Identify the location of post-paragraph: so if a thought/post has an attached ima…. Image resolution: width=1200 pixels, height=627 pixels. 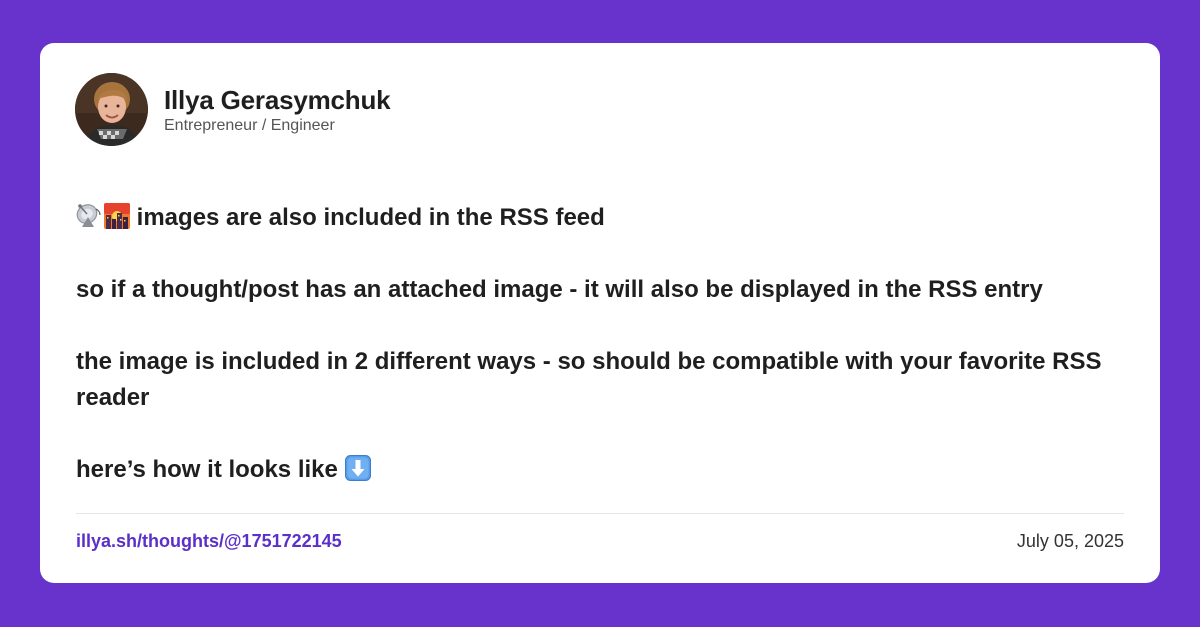
(601, 290).